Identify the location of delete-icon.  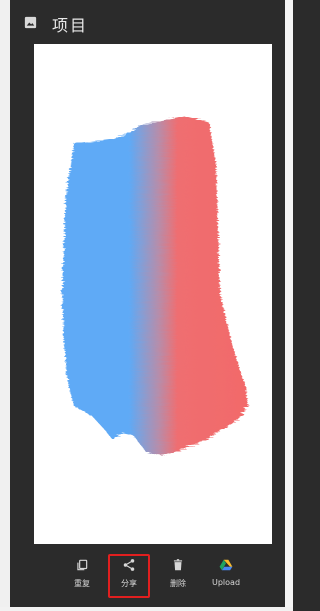
(178, 565).